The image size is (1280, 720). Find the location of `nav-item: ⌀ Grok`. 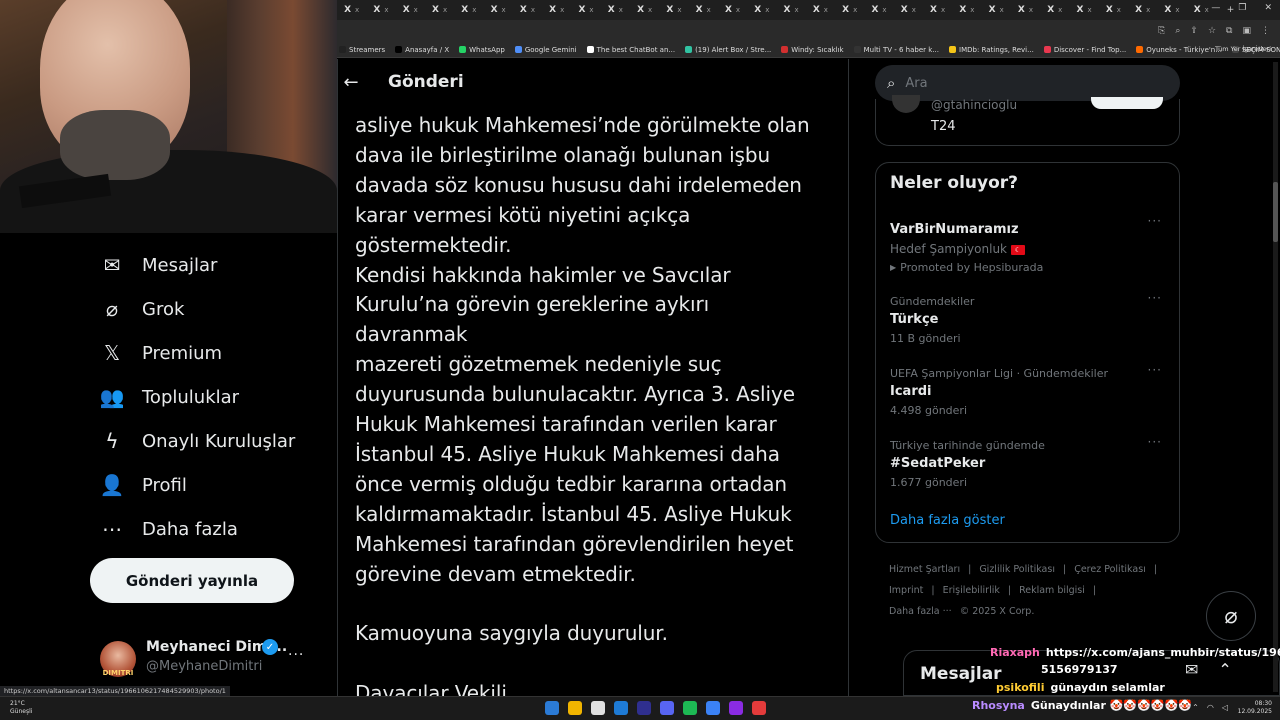

nav-item: ⌀ Grok is located at coordinates (142, 309).